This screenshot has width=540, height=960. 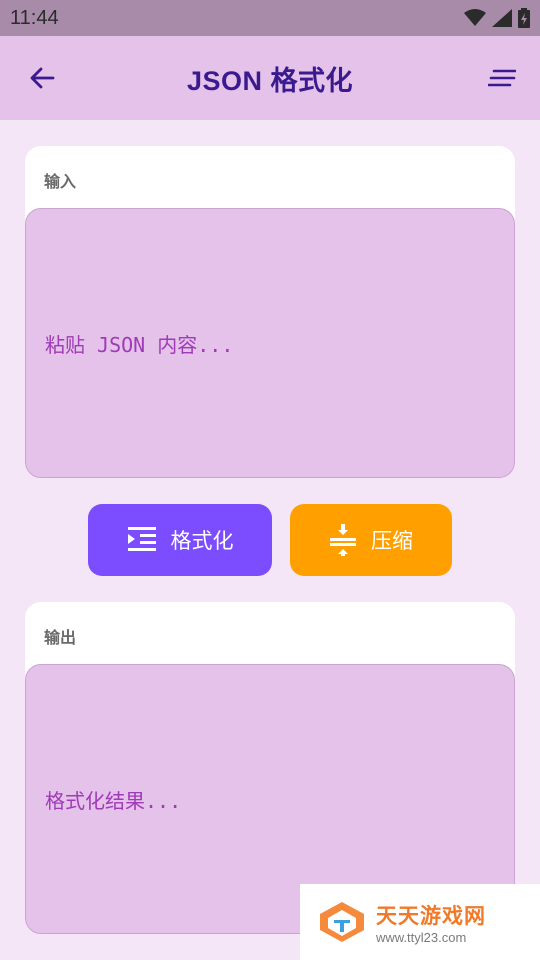 I want to click on battery-charging-icon, so click(x=524, y=18).